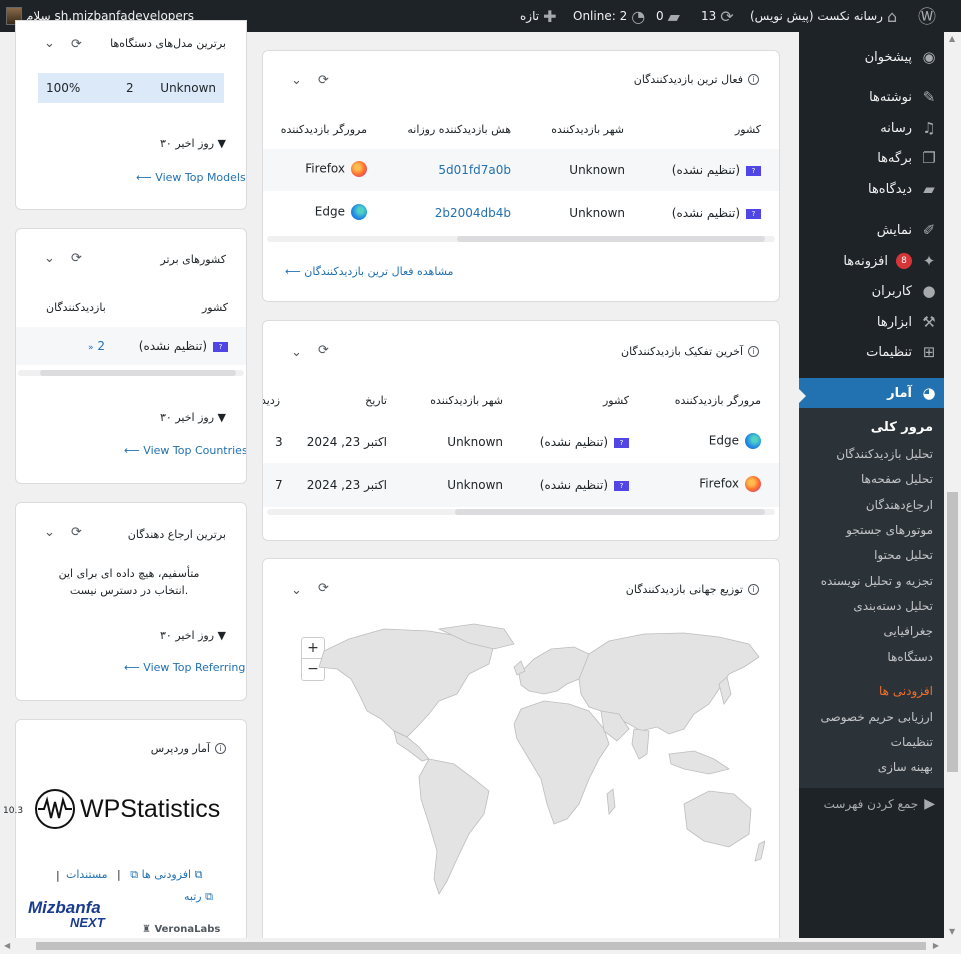 This screenshot has width=961, height=954. I want to click on scroll-down-icon: ▼, so click(952, 931).